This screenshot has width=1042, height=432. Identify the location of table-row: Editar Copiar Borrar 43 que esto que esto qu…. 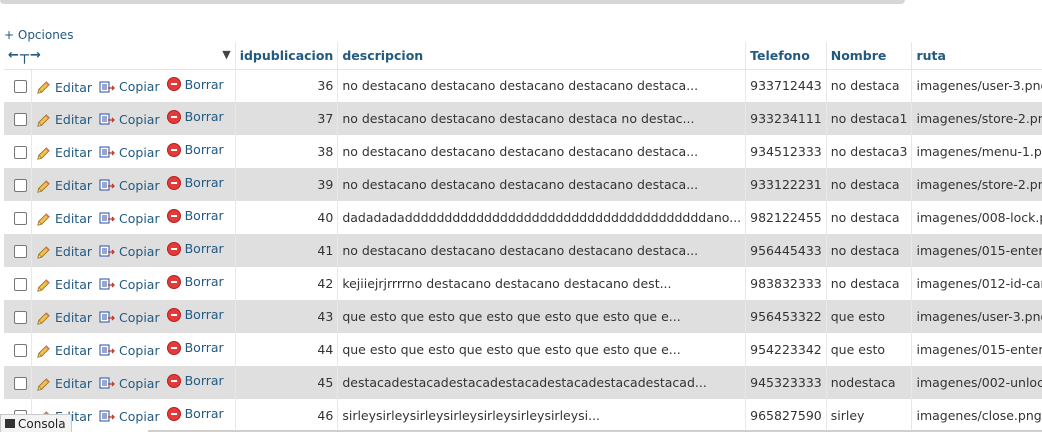
(523, 316).